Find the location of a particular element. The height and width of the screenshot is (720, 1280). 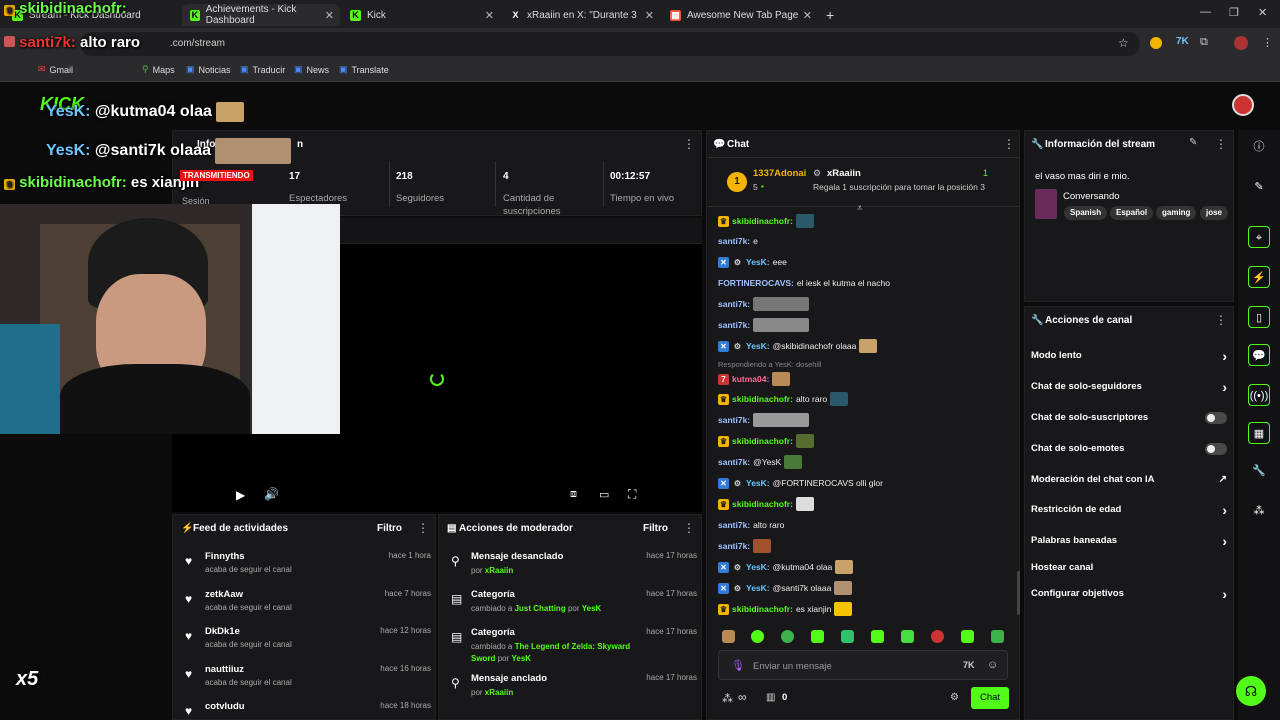

channel-action-row: Moderación del chat con IA ↗ is located at coordinates (1129, 482).